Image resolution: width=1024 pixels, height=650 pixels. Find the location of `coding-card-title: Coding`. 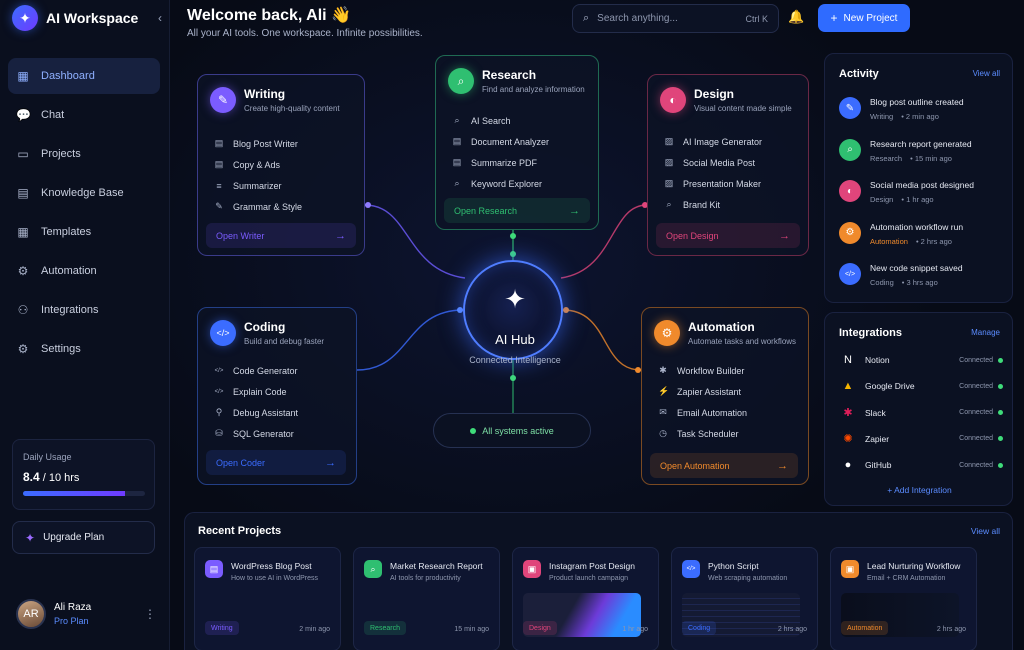

coding-card-title: Coding is located at coordinates (265, 327).